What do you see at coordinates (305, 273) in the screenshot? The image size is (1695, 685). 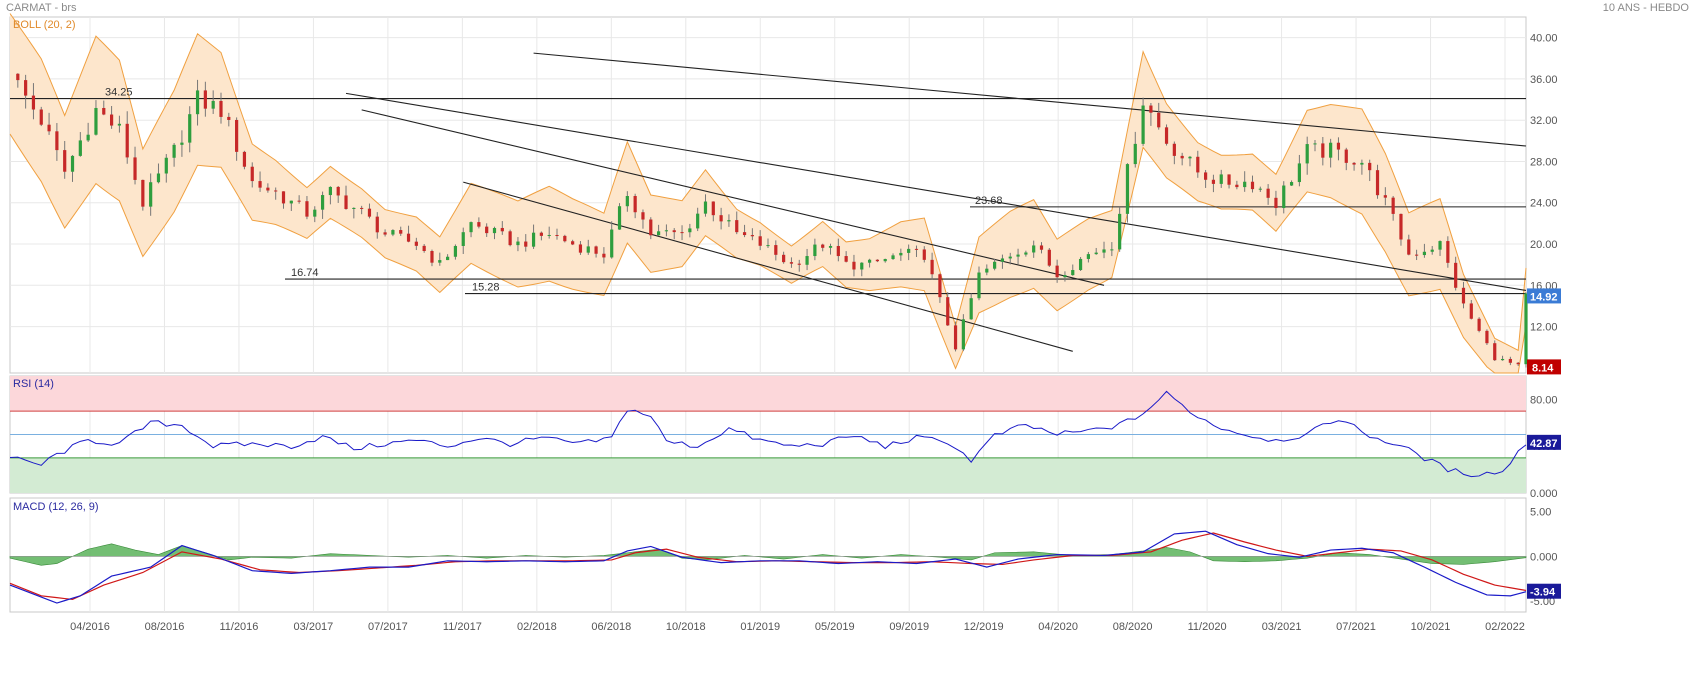 I see `level-label: 16.74` at bounding box center [305, 273].